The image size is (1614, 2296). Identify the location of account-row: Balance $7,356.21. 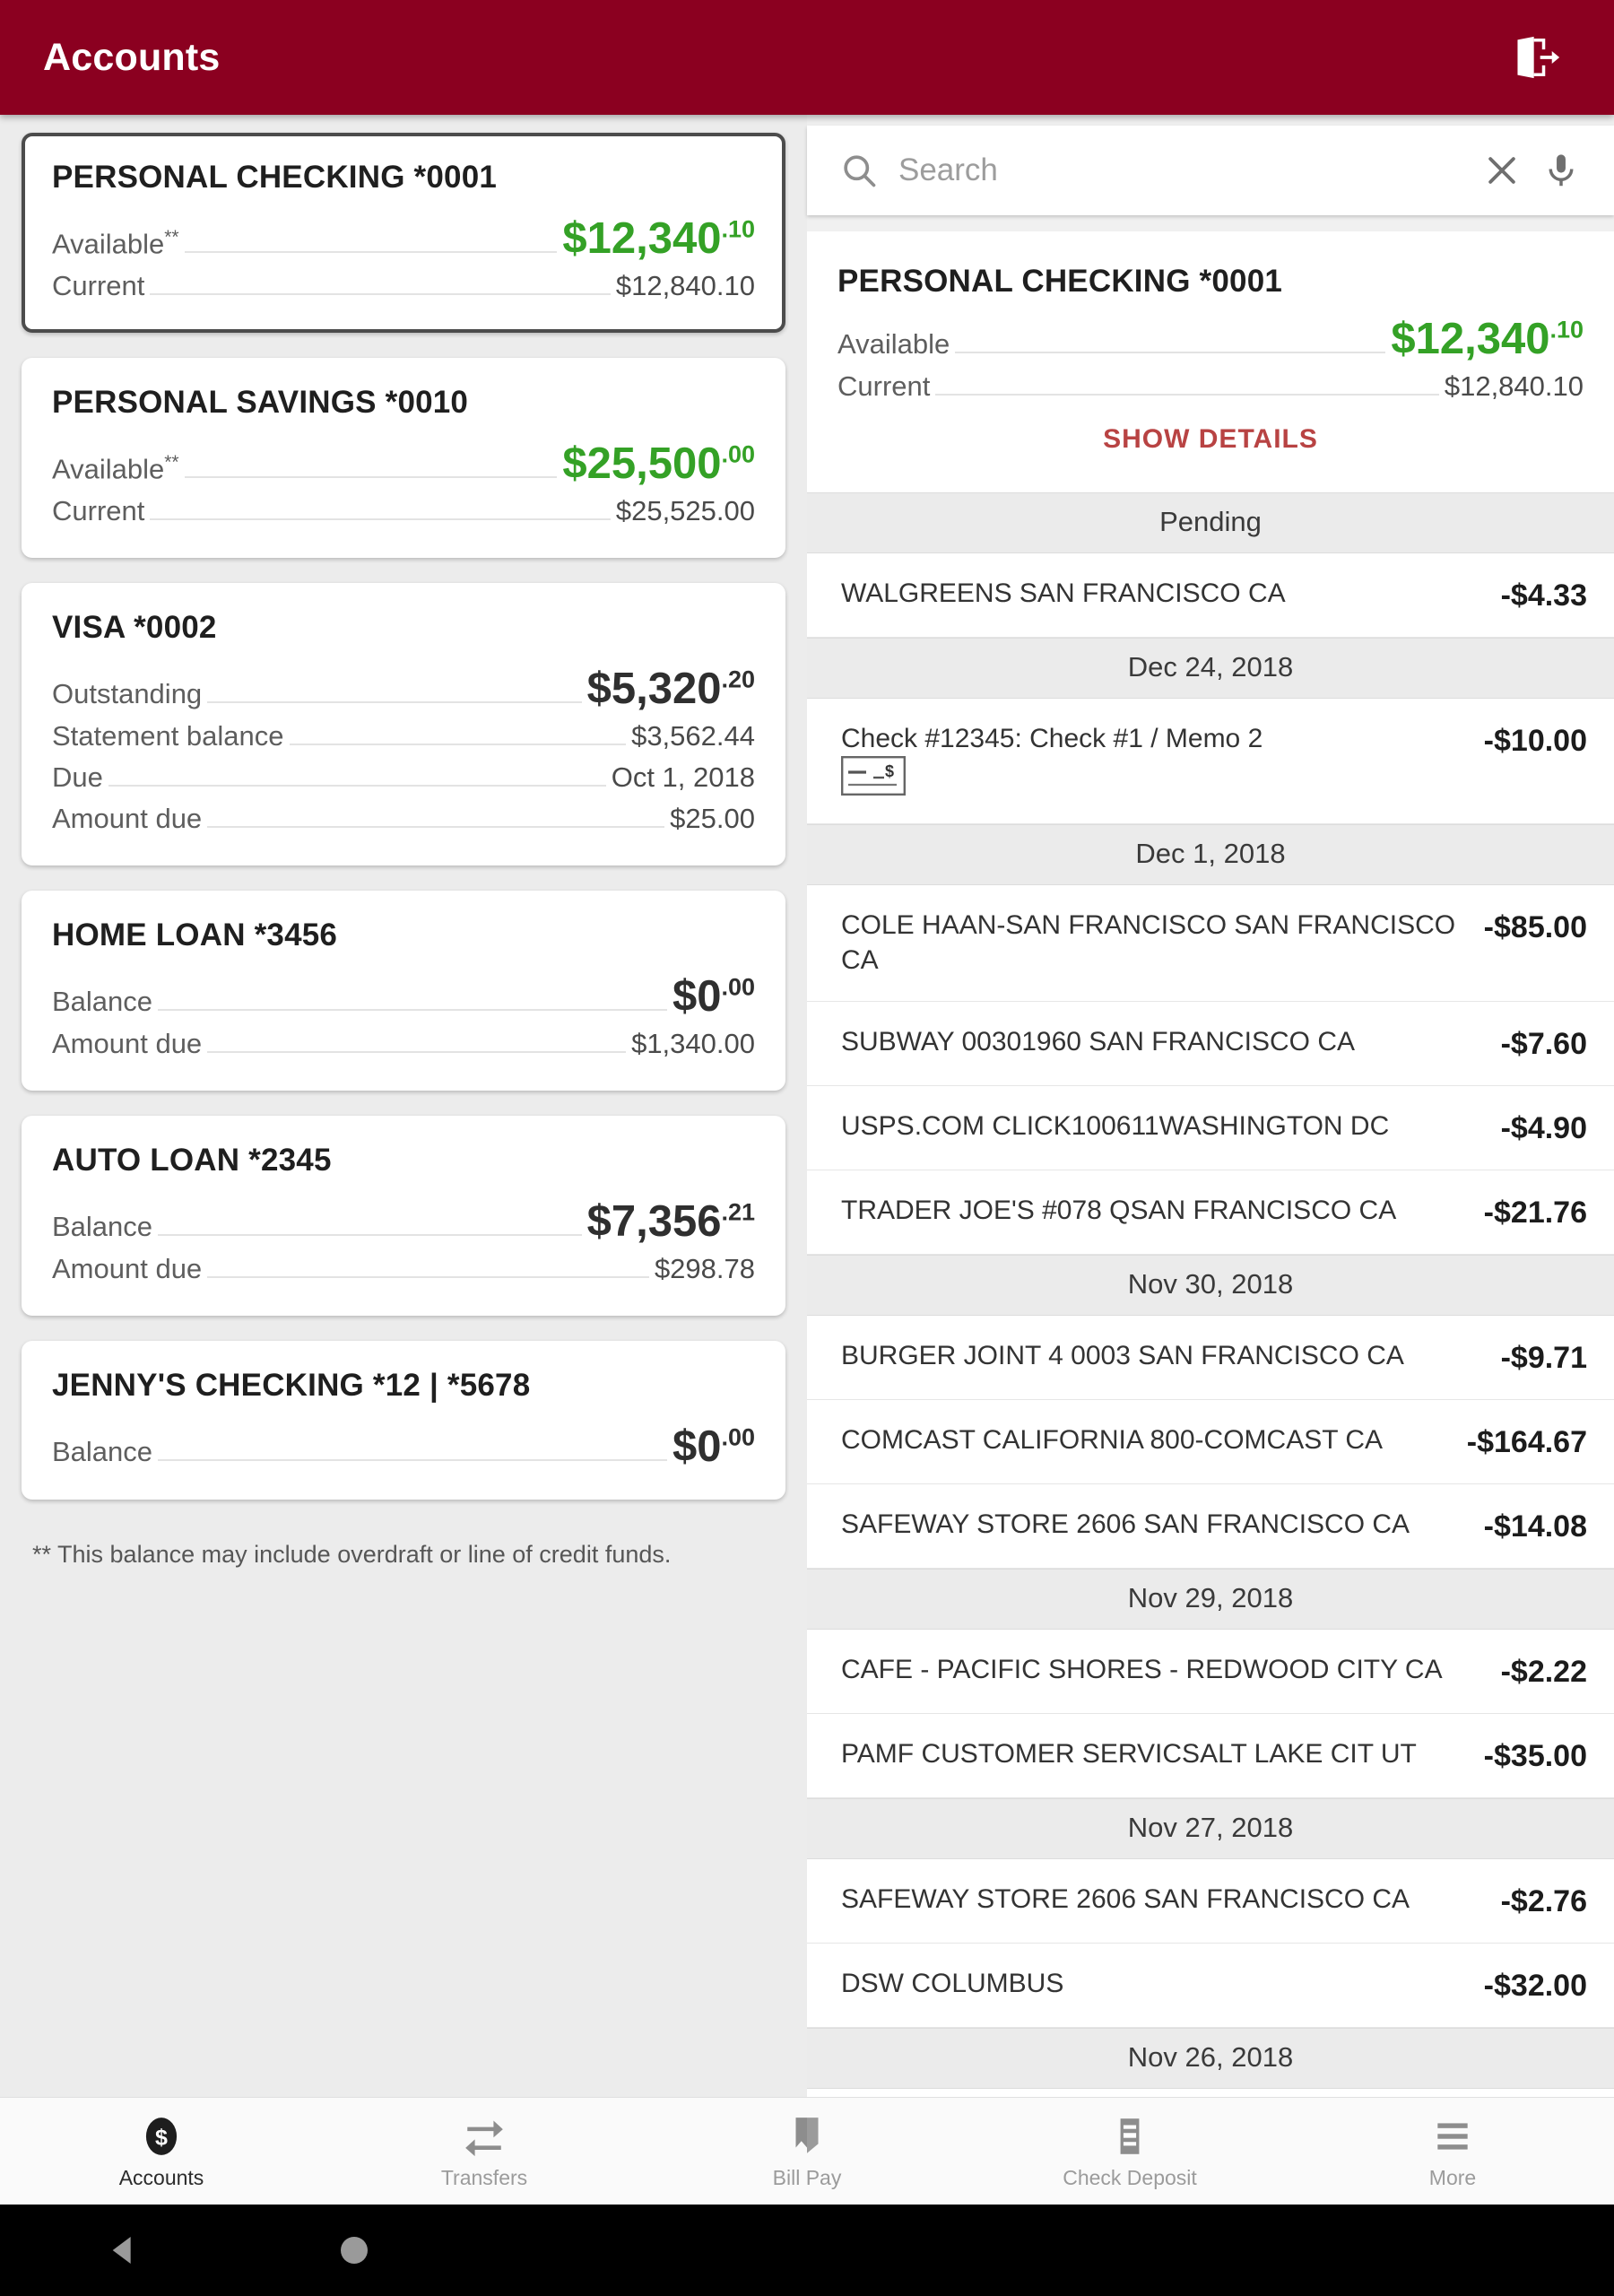
(403, 1222).